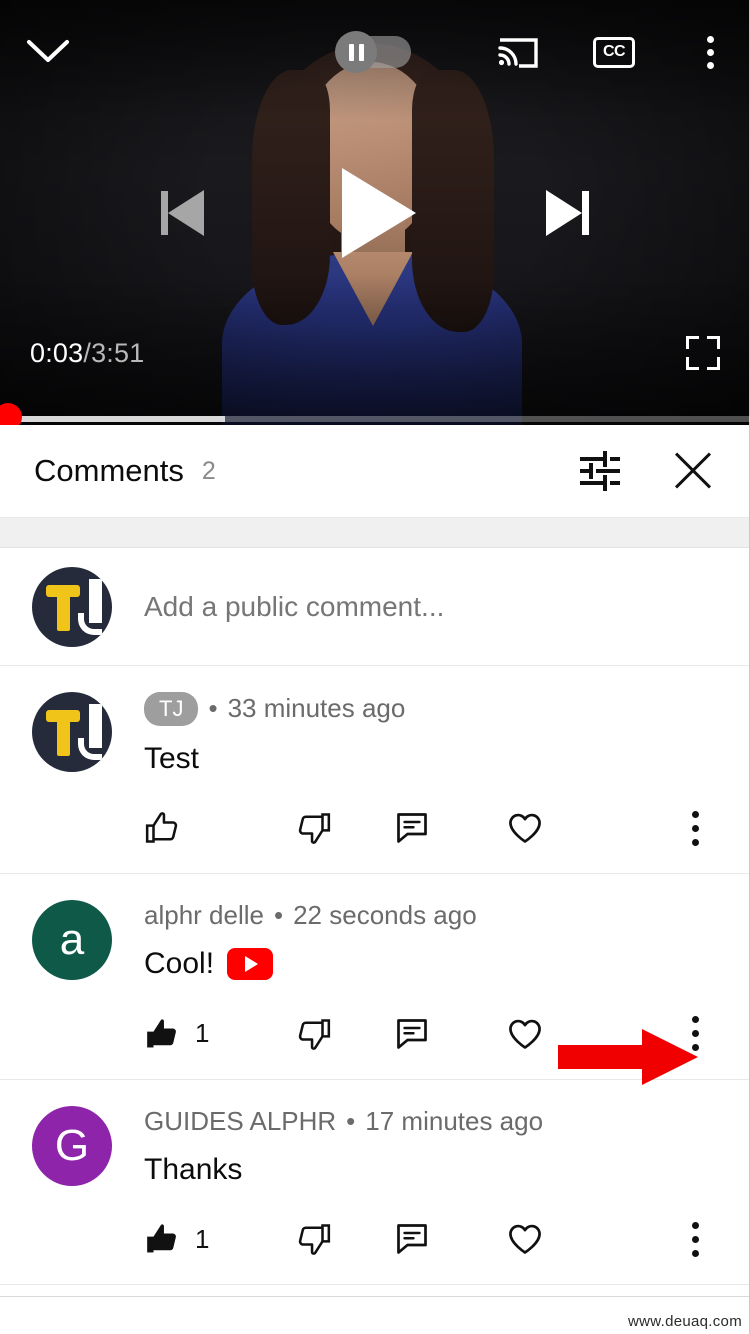 The height and width of the screenshot is (1334, 750). Describe the element at coordinates (172, 758) in the screenshot. I see `comment-text-value: Test` at that location.